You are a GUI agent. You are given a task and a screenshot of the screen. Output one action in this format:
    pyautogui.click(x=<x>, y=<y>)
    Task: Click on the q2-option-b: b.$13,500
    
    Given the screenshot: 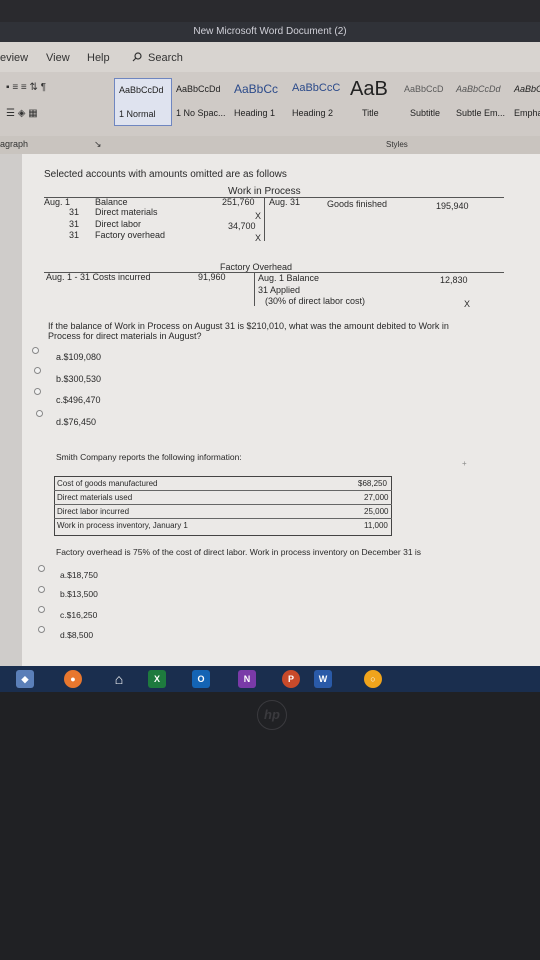 What is the action you would take?
    pyautogui.click(x=79, y=594)
    